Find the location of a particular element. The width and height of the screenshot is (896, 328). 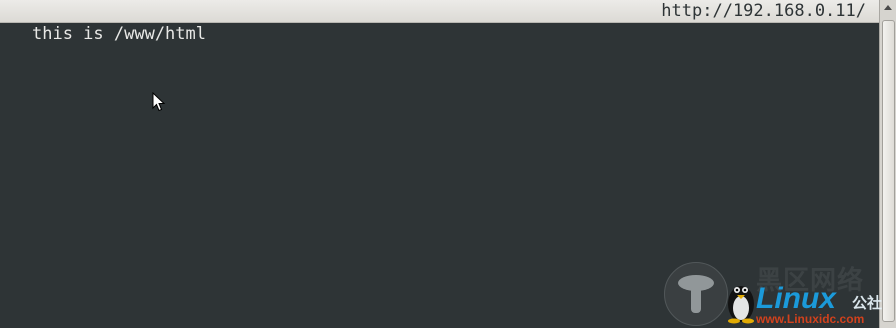

arrow-up-icon is located at coordinates (888, 8).